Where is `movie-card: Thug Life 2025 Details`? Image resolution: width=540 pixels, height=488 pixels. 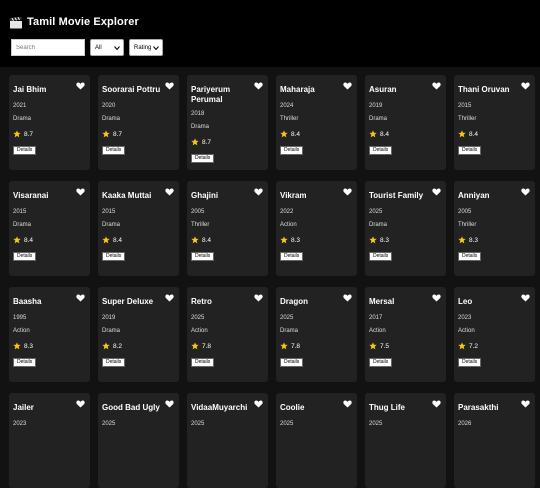
movie-card: Thug Life 2025 Details is located at coordinates (405, 440).